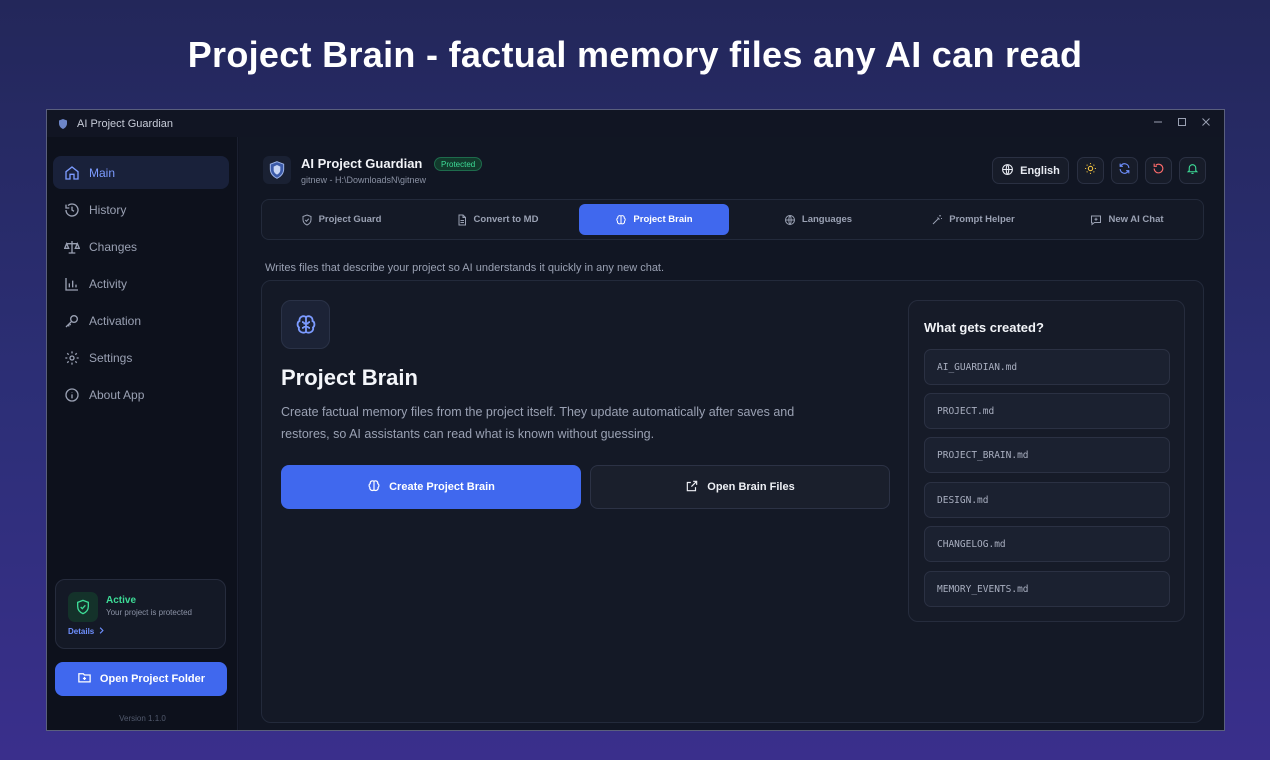 This screenshot has width=1270, height=760. I want to click on sync-button, so click(1124, 170).